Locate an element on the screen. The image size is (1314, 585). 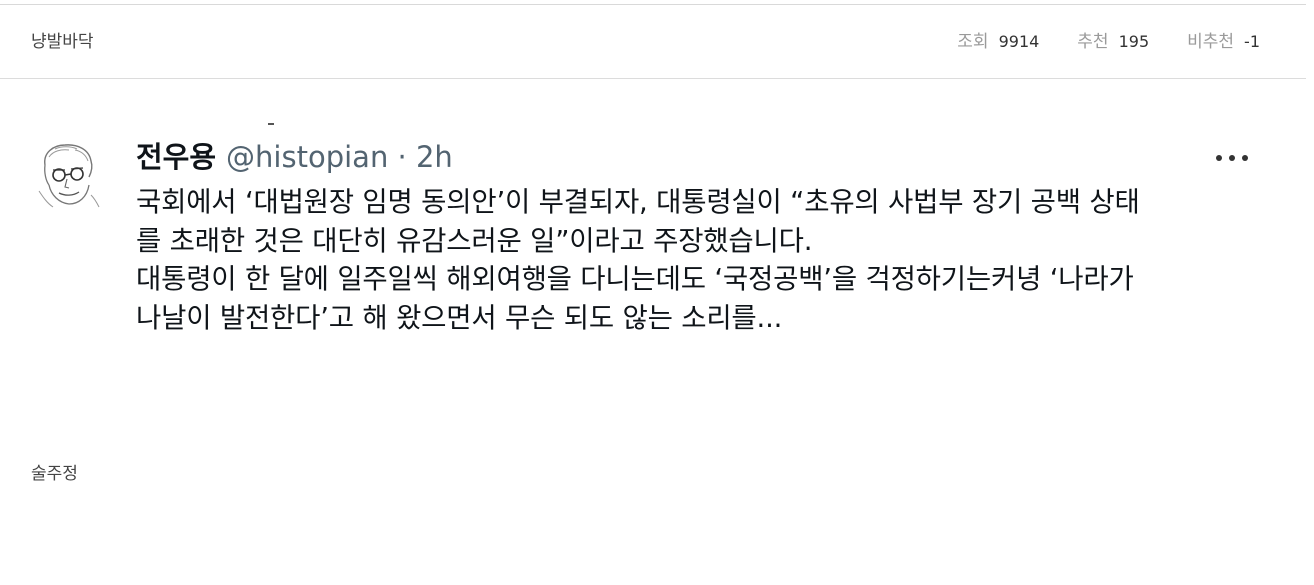
tweet-display-name: 전우용 is located at coordinates (176, 157).